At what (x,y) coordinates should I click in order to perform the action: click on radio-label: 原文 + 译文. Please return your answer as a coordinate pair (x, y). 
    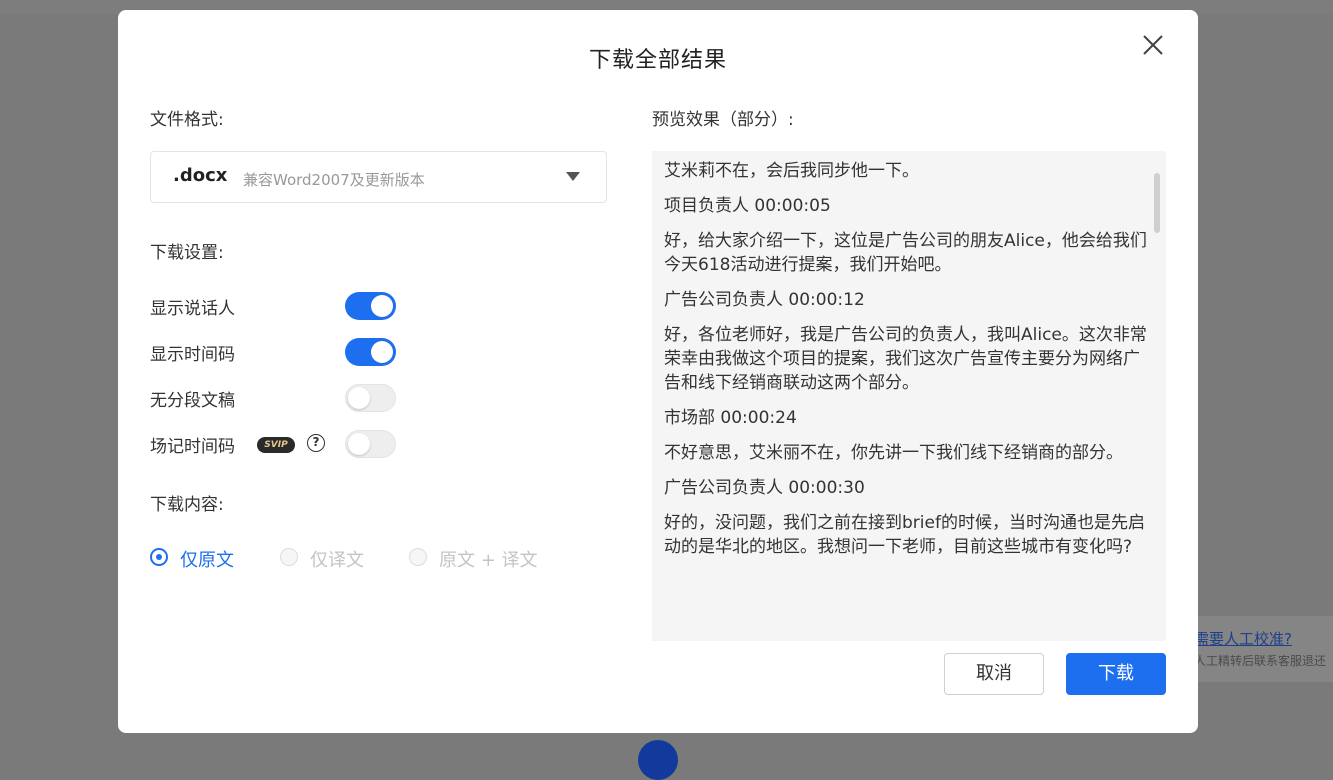
    Looking at the image, I should click on (488, 560).